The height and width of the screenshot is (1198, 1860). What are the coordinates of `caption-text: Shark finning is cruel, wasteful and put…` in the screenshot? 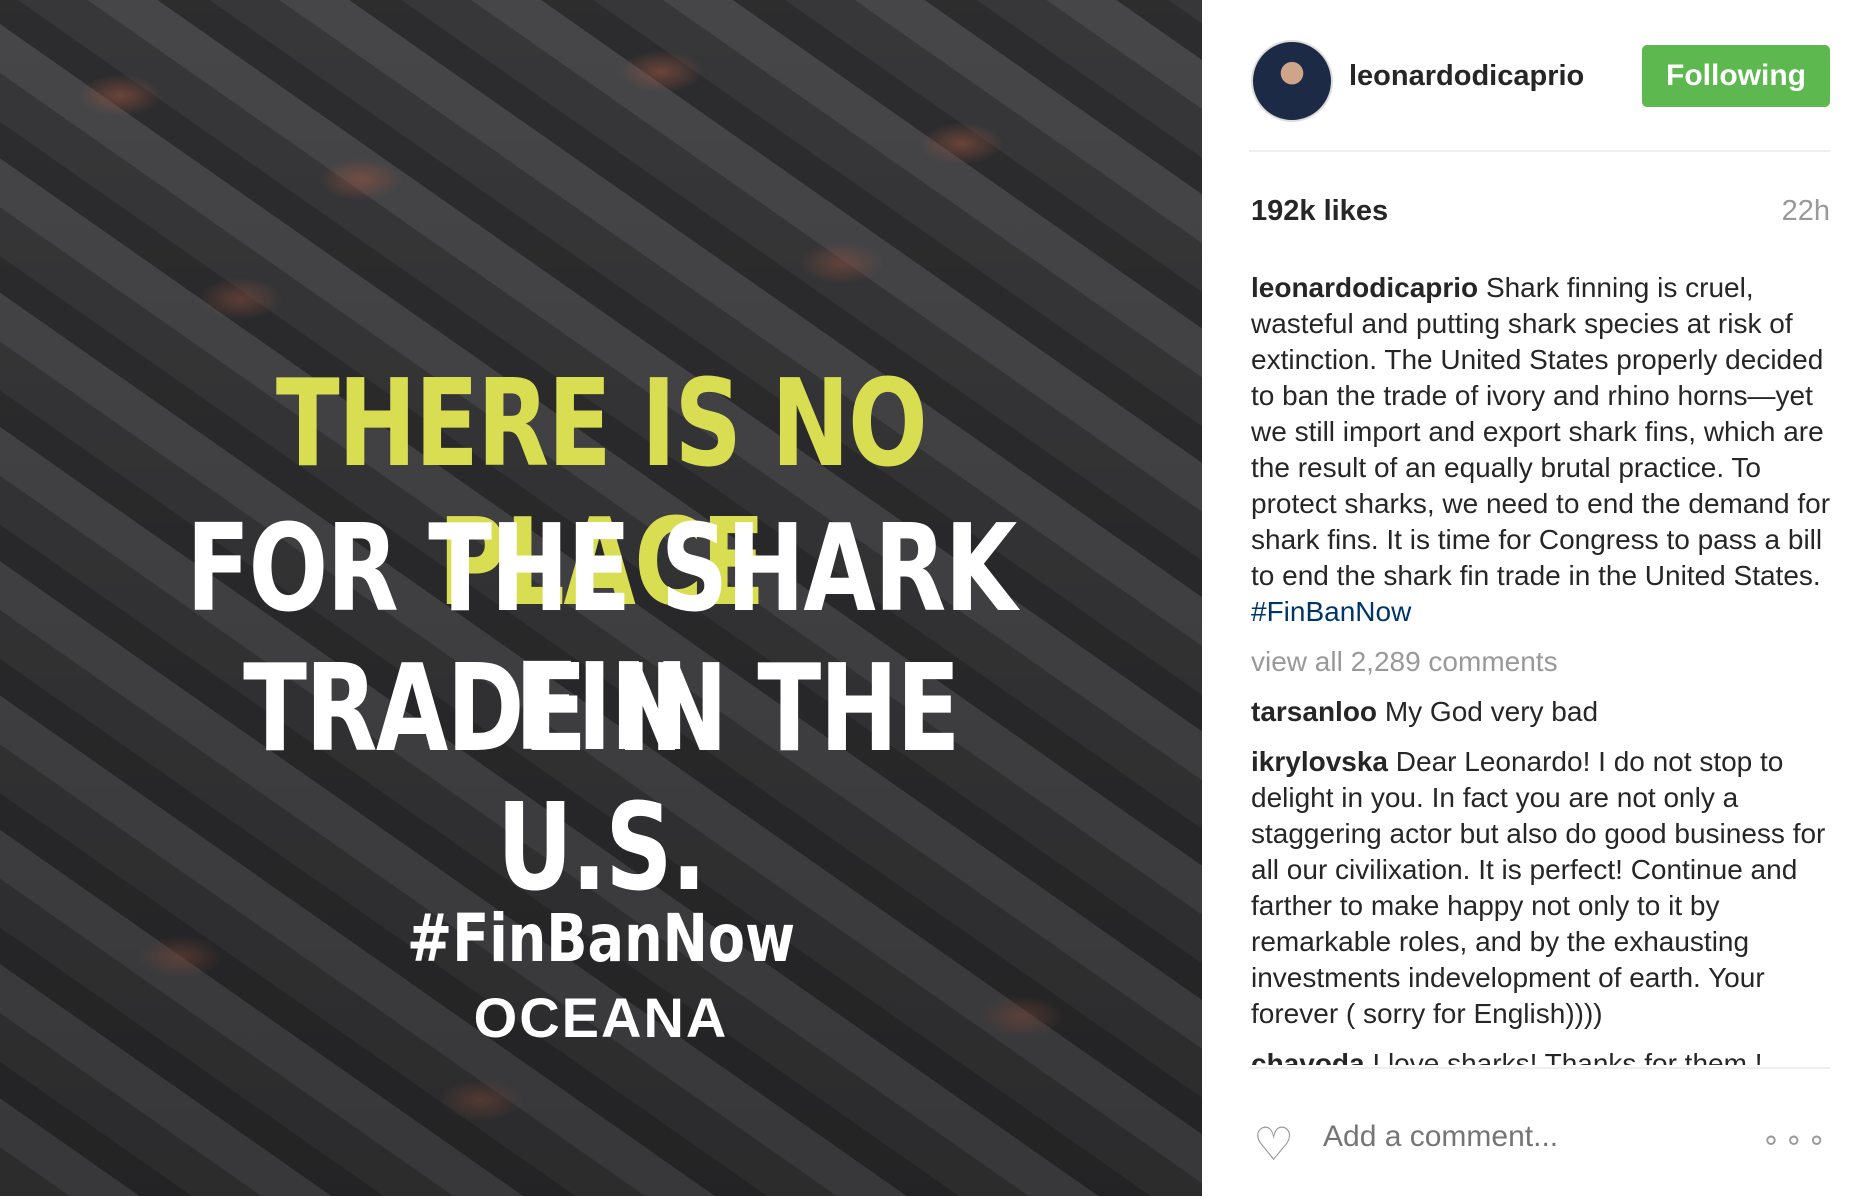 It's located at (1541, 431).